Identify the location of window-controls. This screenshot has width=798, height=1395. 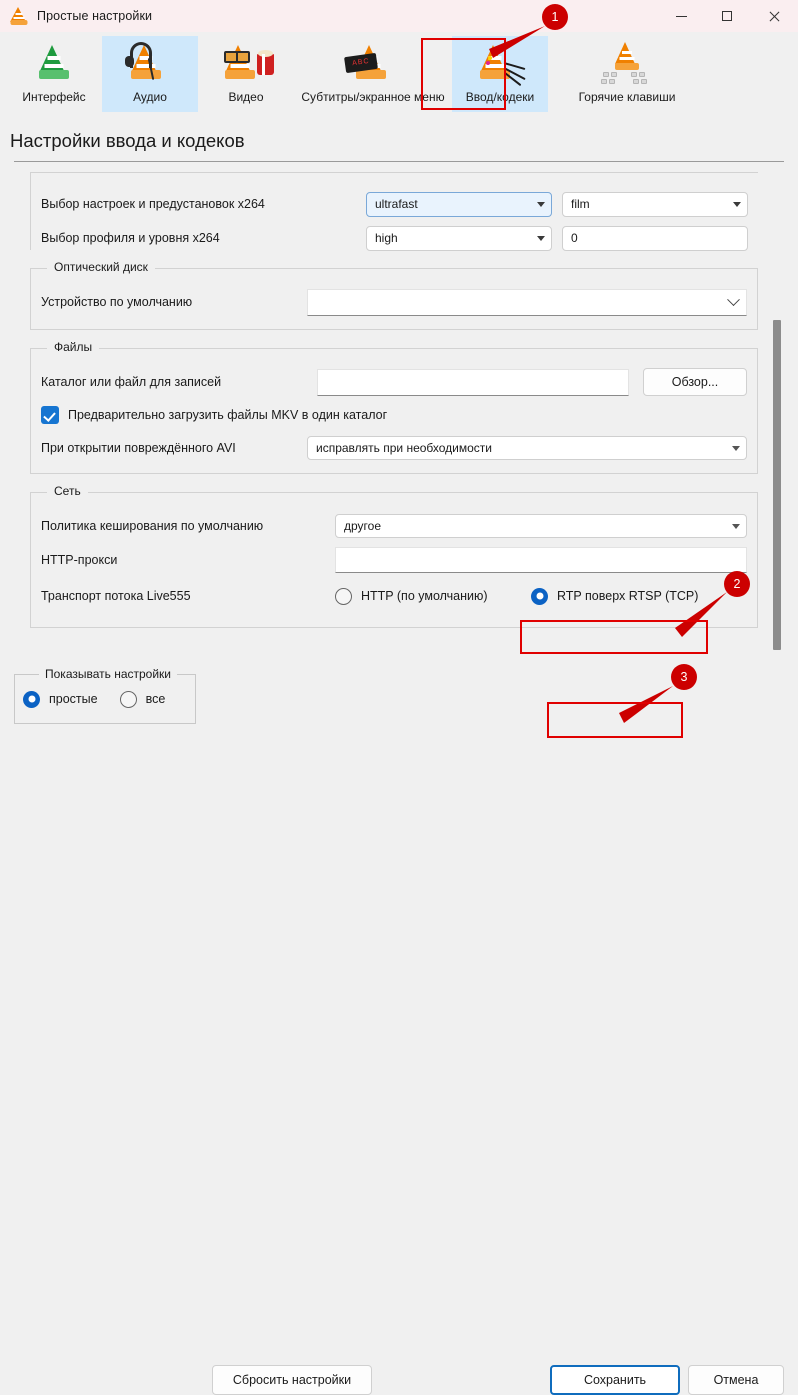
(728, 16).